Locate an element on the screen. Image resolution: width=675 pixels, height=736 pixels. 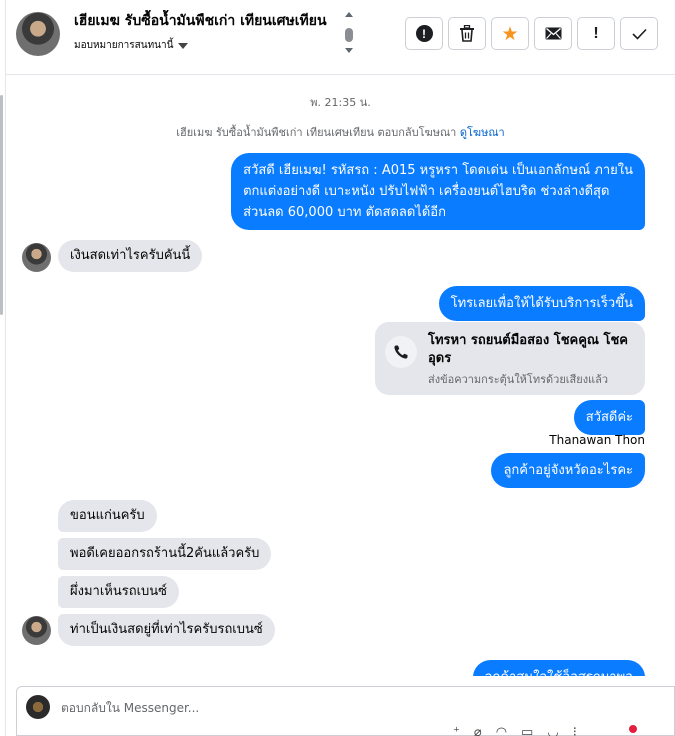
exclamation-icon: ! is located at coordinates (596, 33).